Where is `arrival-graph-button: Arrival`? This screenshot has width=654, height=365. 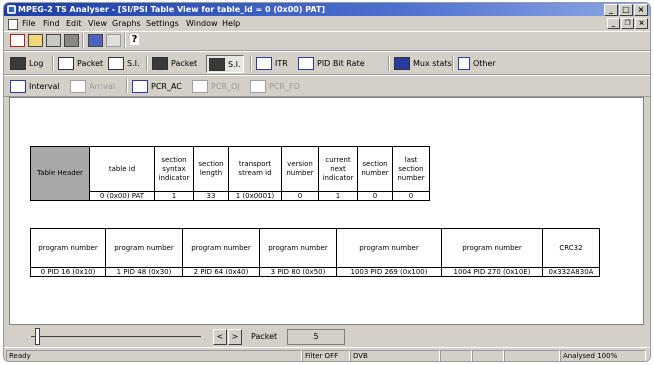
arrival-graph-button: Arrival is located at coordinates (92, 86).